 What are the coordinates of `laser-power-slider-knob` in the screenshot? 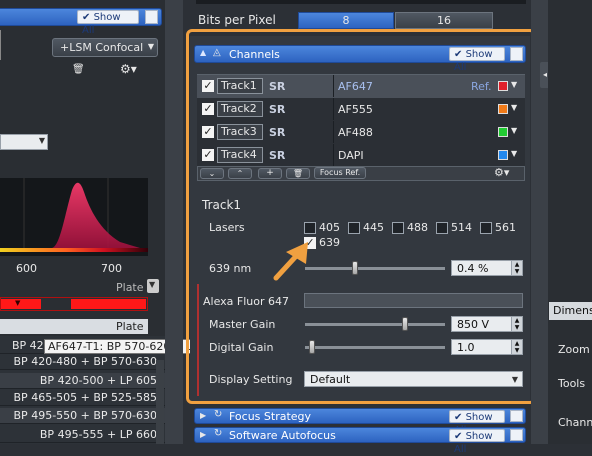 It's located at (355, 268).